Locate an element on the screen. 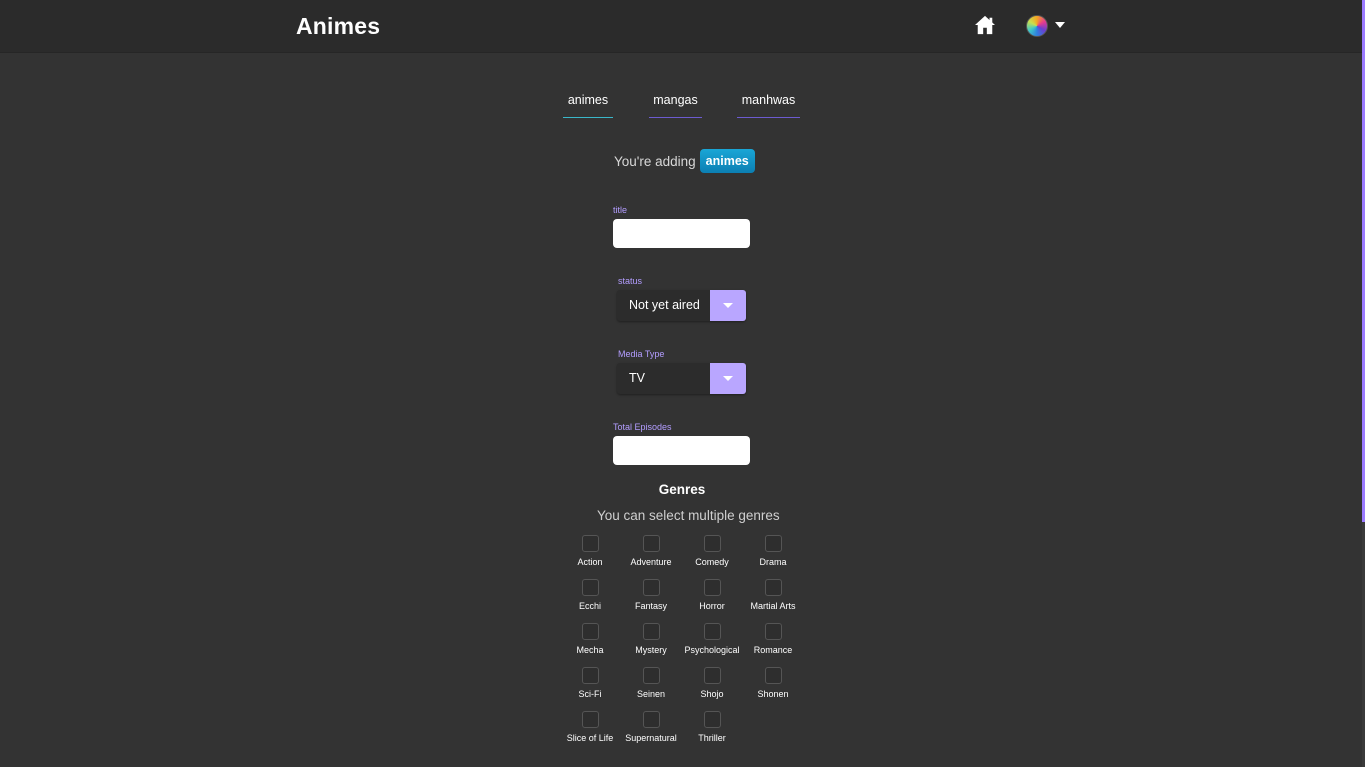 The image size is (1365, 767). genre-option: Horror is located at coordinates (712, 599).